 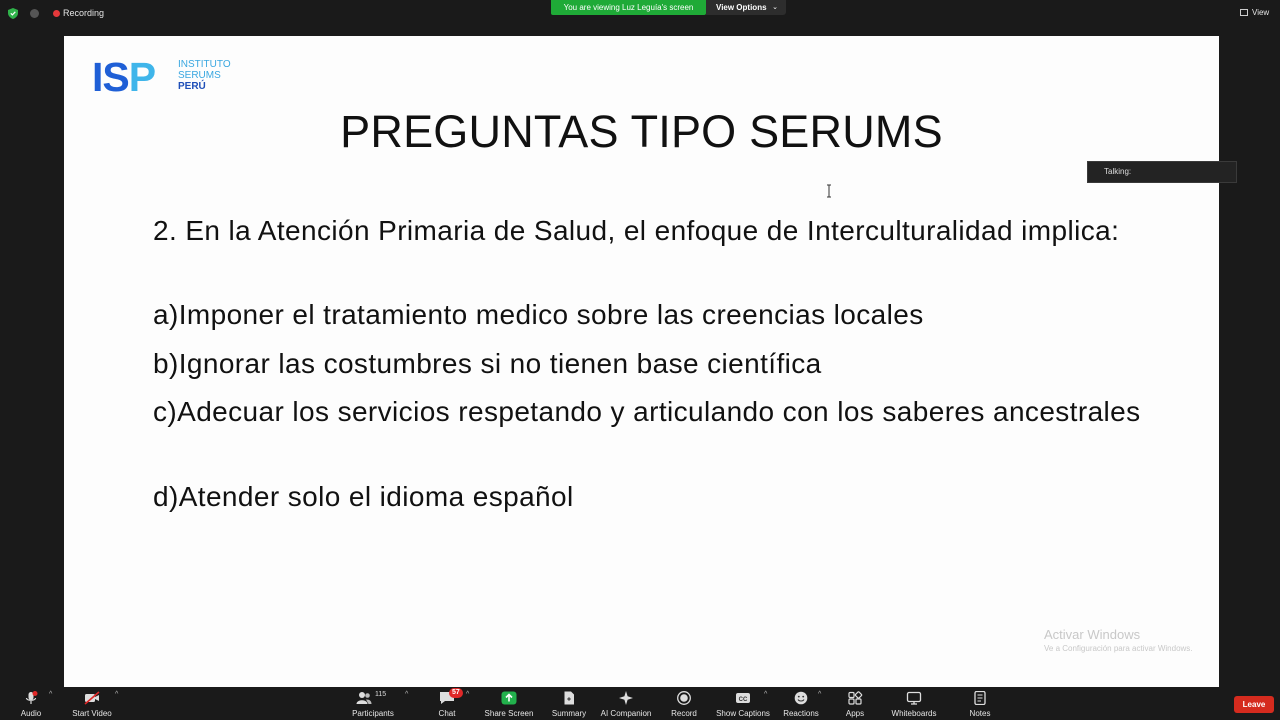 I want to click on notes-button: Notes, so click(x=980, y=703).